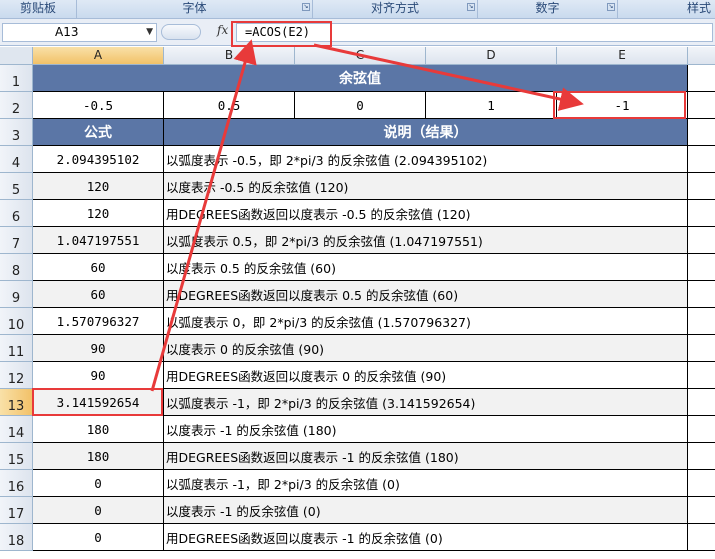 The width and height of the screenshot is (715, 559). What do you see at coordinates (426, 186) in the screenshot?
I see `description-cell: 以度表示 -0.5 的反余弦值 (120)` at bounding box center [426, 186].